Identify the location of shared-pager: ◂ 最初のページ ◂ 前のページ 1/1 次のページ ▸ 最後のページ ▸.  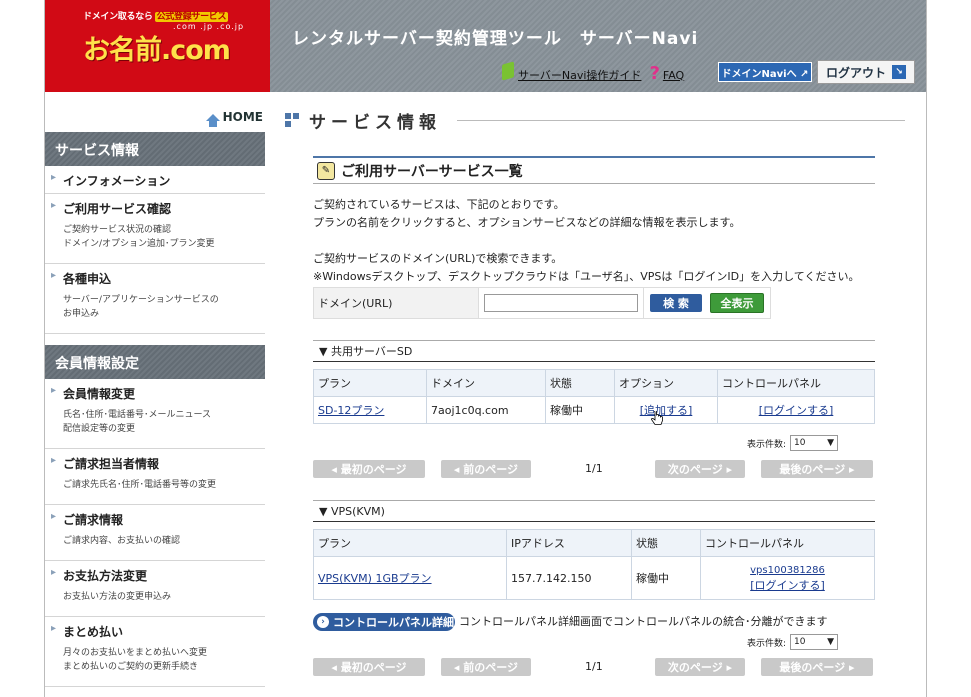
(594, 470).